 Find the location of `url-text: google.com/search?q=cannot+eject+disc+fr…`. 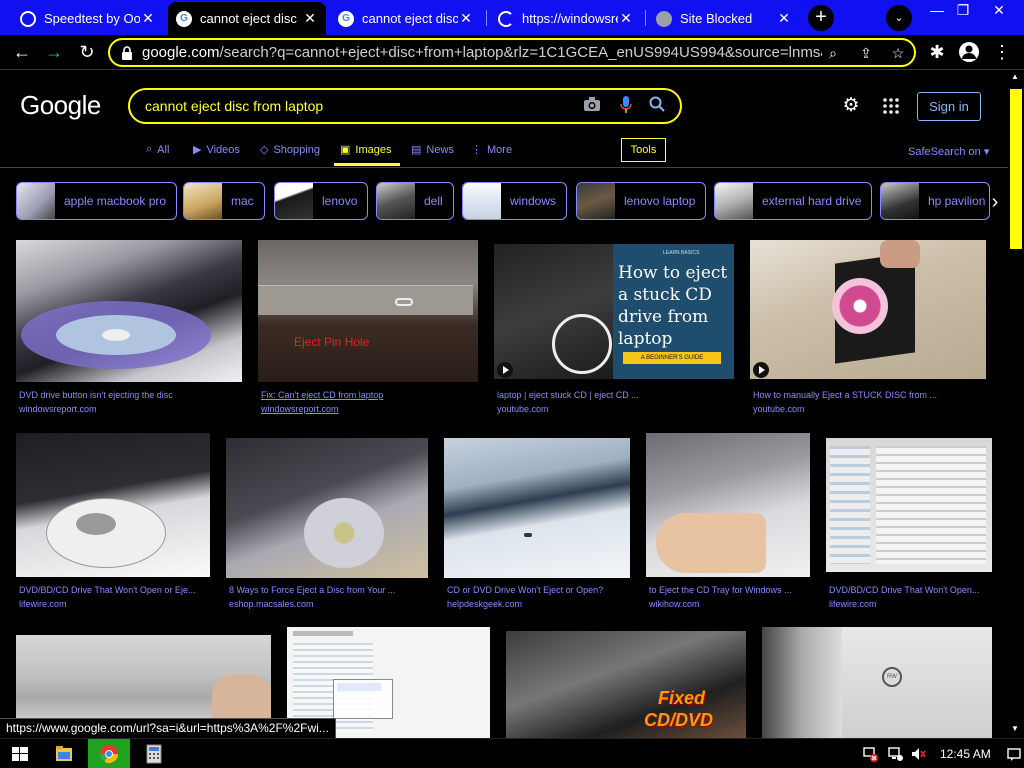

url-text: google.com/search?q=cannot+eject+disc+fr… is located at coordinates (482, 52).